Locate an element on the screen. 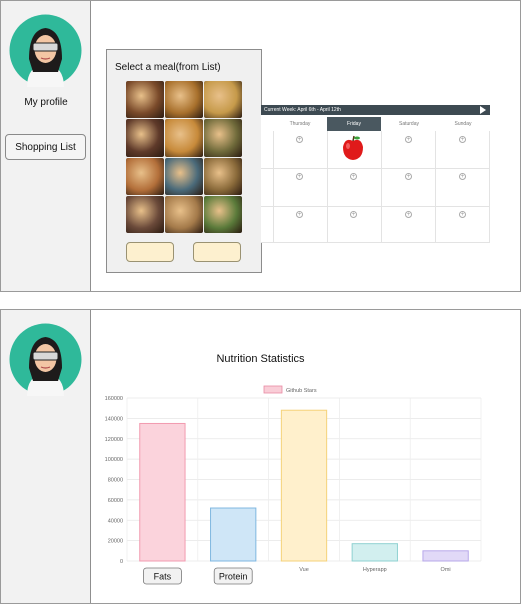 This screenshot has width=521, height=604. apple-icon is located at coordinates (353, 148).